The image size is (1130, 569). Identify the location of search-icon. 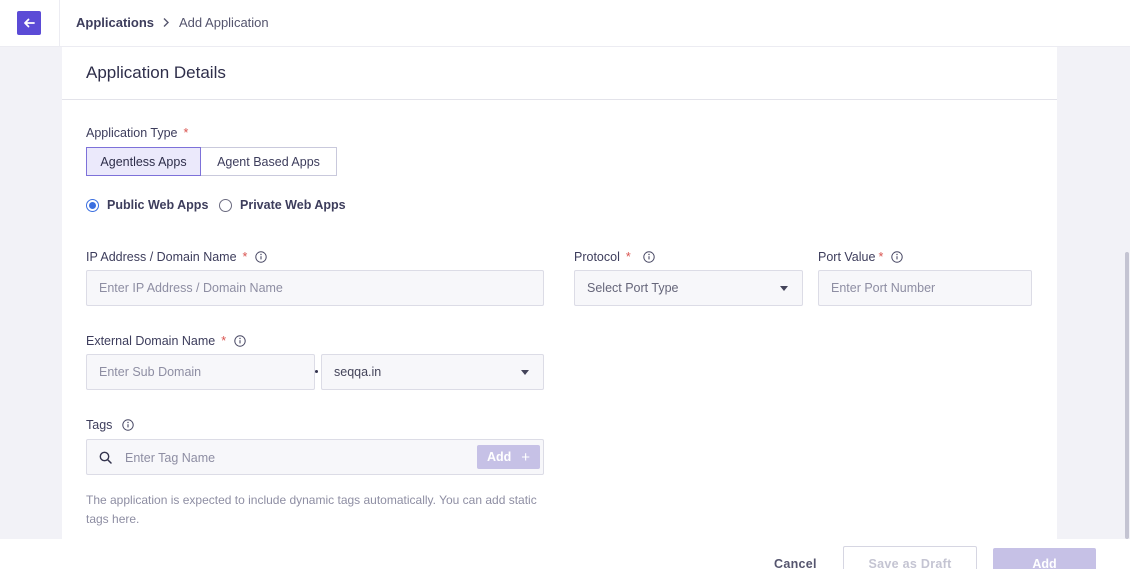
(105, 460).